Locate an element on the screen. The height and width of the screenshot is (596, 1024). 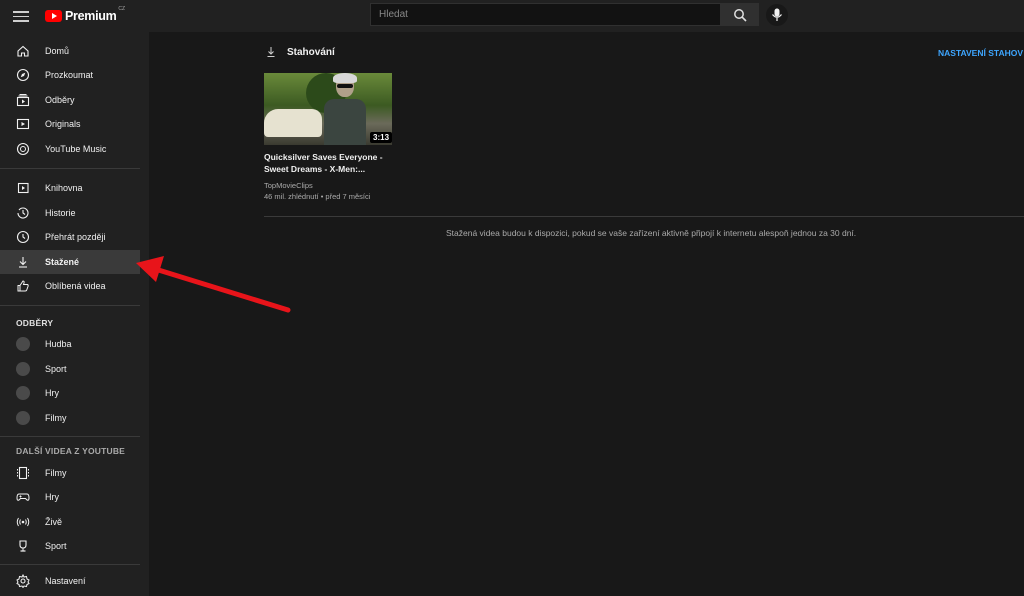
youtube-premium-logo: Premium CZ is located at coordinates (85, 15).